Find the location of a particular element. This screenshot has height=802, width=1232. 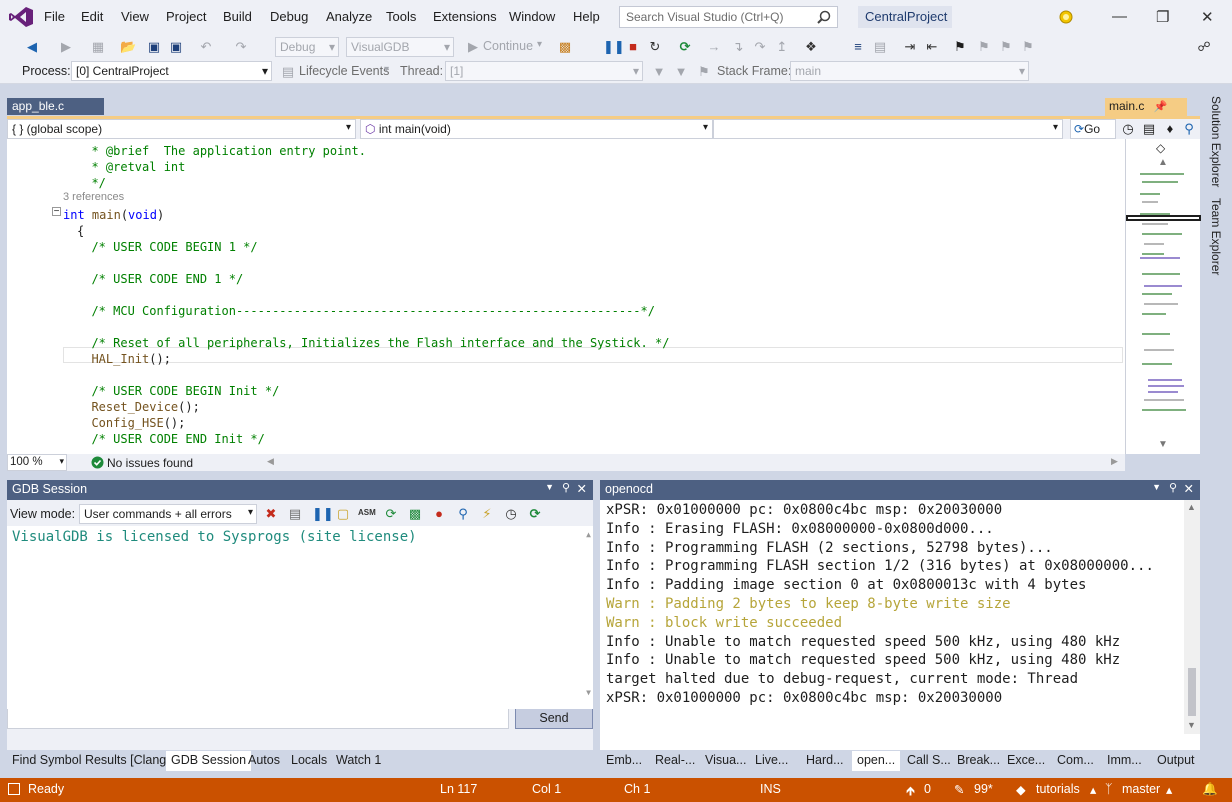

scroll-thumb is located at coordinates (1192, 692).